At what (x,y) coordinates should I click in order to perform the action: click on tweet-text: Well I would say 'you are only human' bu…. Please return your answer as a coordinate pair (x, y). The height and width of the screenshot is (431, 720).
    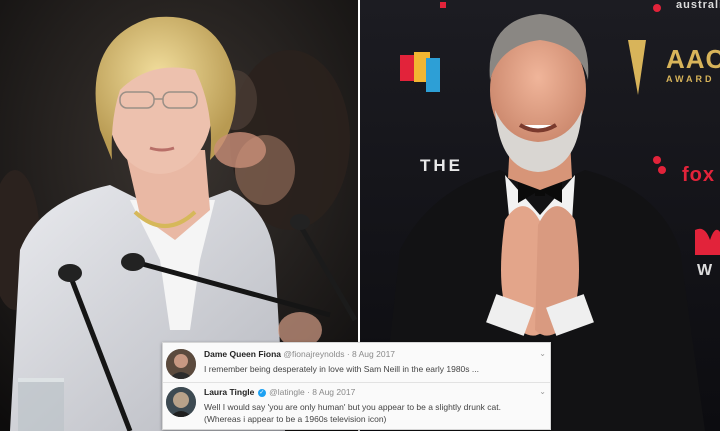
    Looking at the image, I should click on (352, 413).